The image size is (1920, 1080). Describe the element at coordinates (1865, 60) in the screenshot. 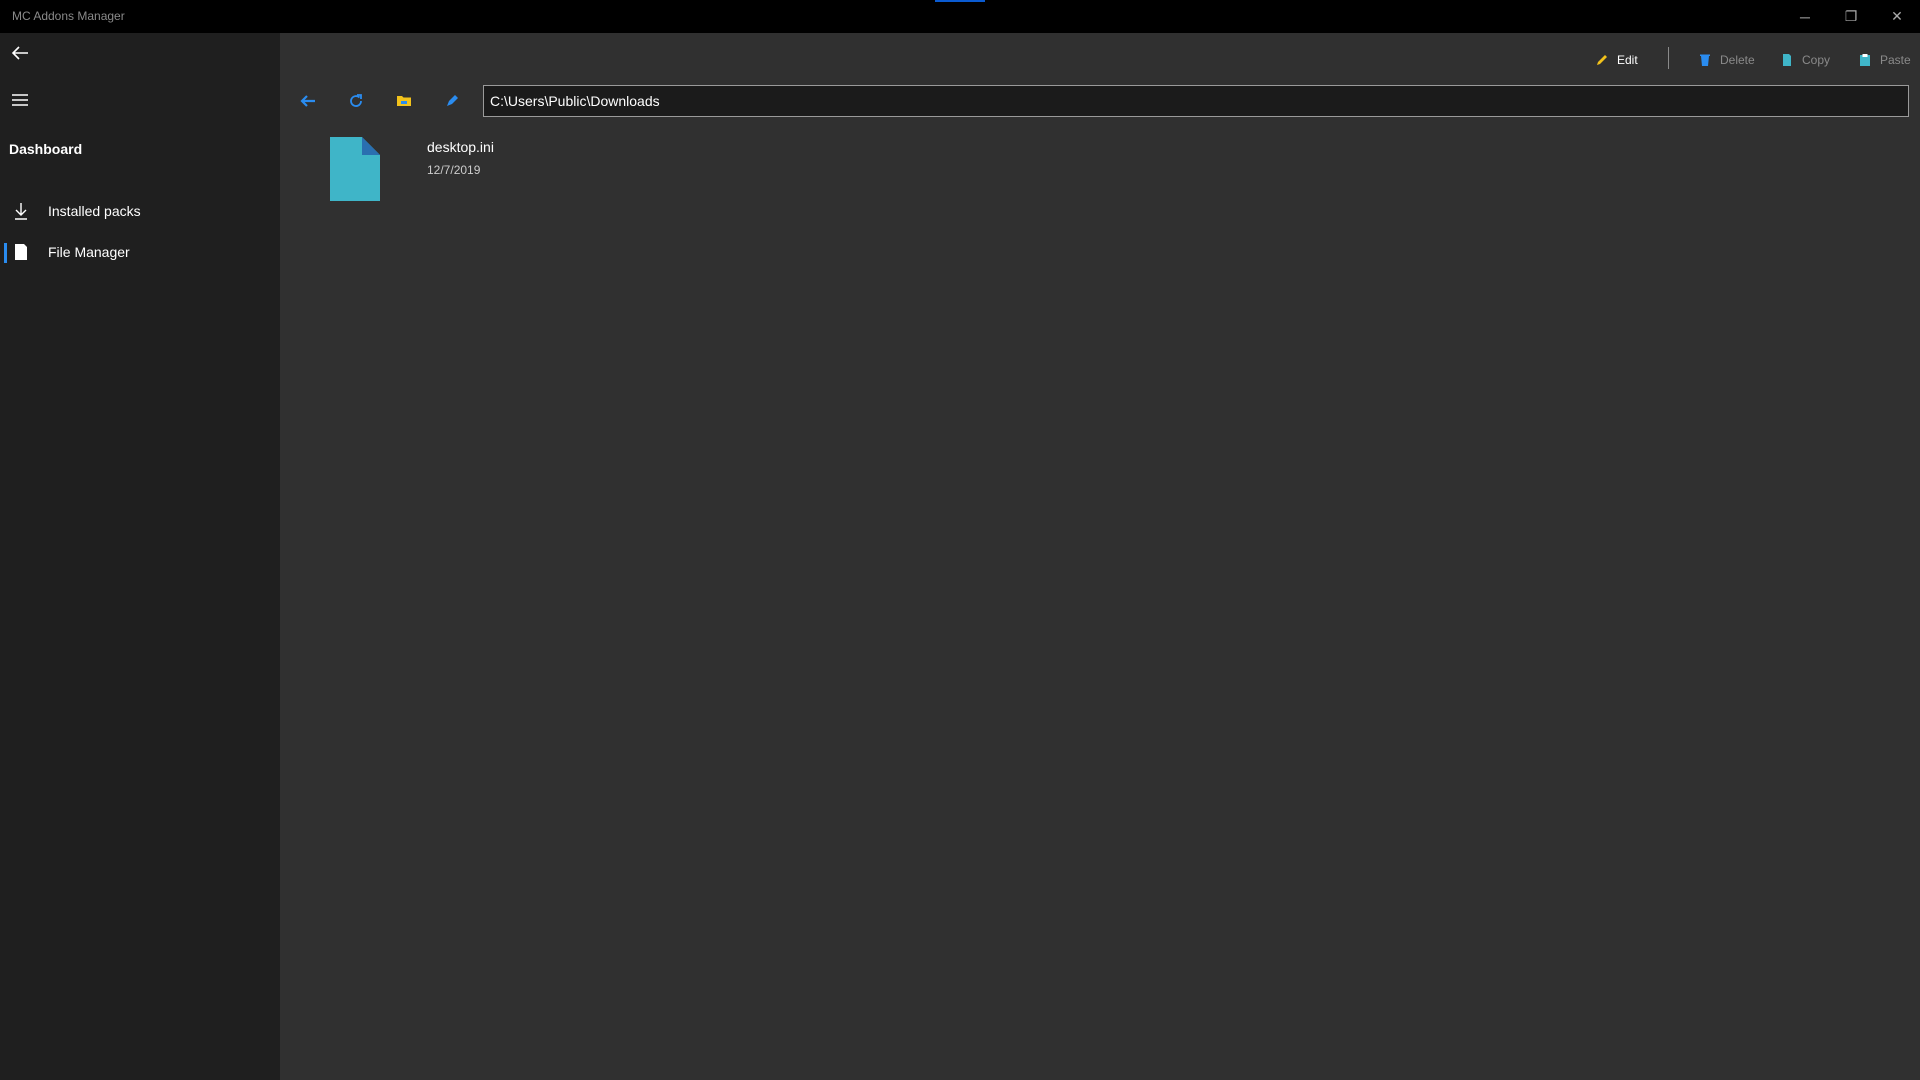

I see `clipboard-icon` at that location.